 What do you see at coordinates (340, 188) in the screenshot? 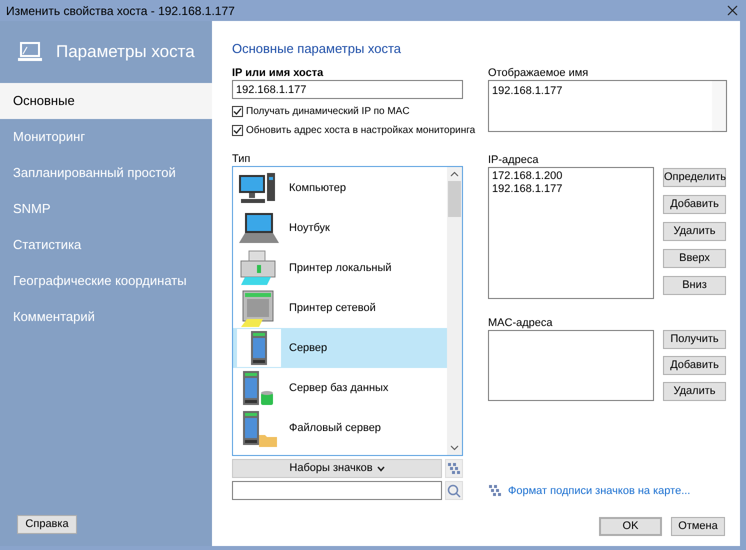
I see `type-list-item: Компьютер` at bounding box center [340, 188].